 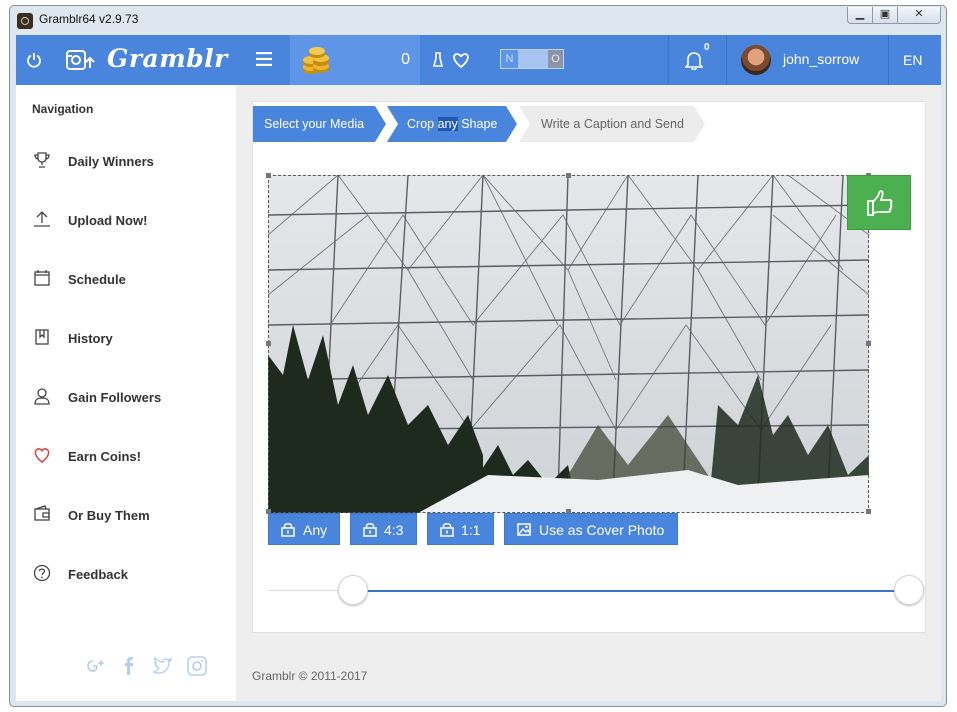 What do you see at coordinates (42, 337) in the screenshot?
I see `bookmark-icon` at bounding box center [42, 337].